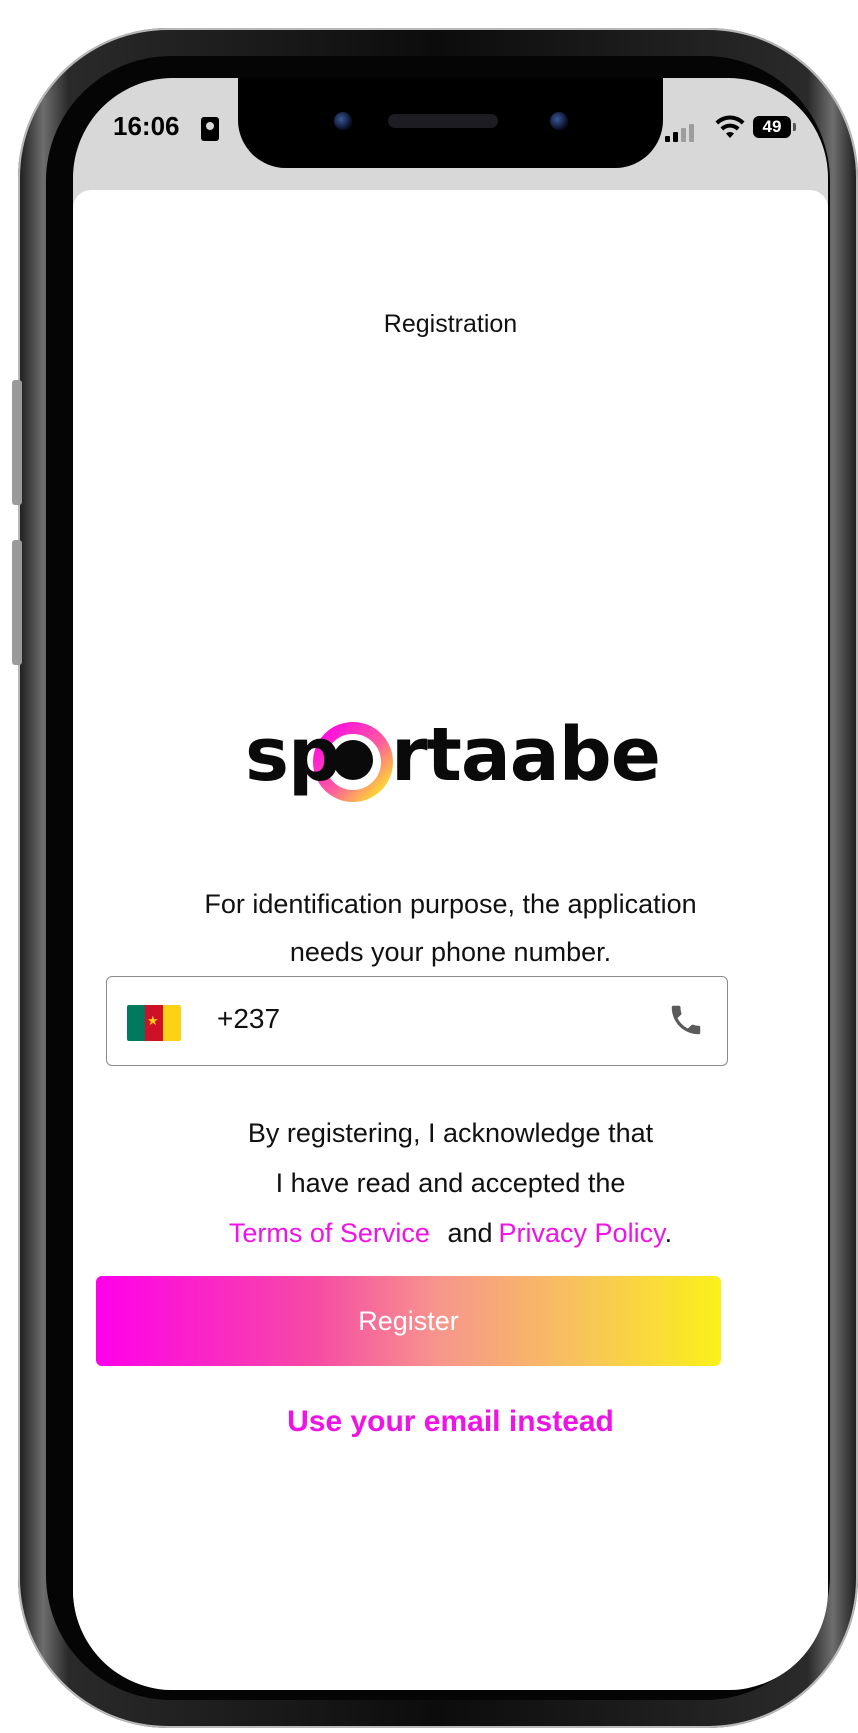  I want to click on legal-line-3: Terms of Service and Privacy Policy., so click(450, 1233).